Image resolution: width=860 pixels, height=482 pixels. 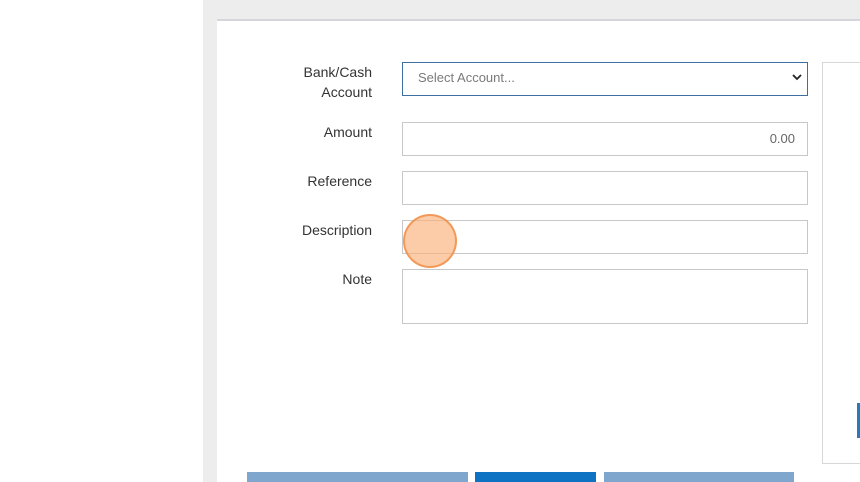 What do you see at coordinates (338, 82) in the screenshot?
I see `bank-cash-account-label: Bank/Cash Account` at bounding box center [338, 82].